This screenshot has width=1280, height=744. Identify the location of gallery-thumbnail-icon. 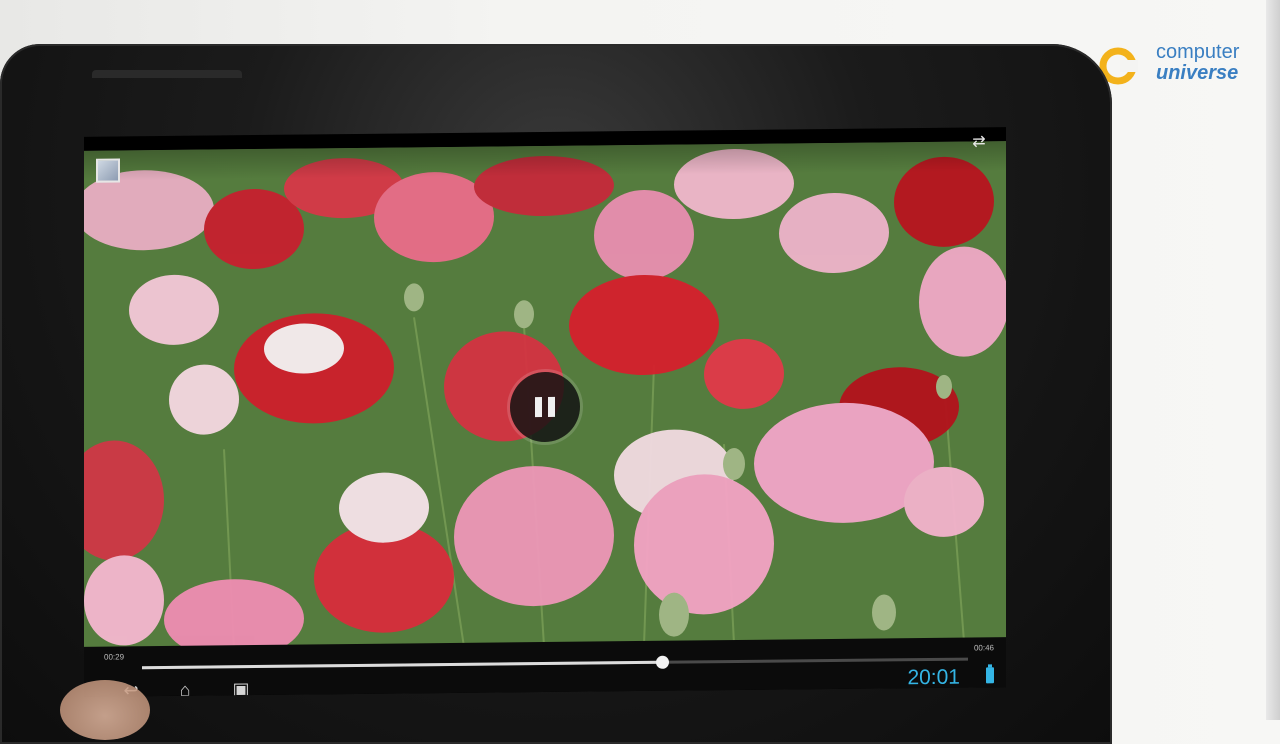
(108, 170).